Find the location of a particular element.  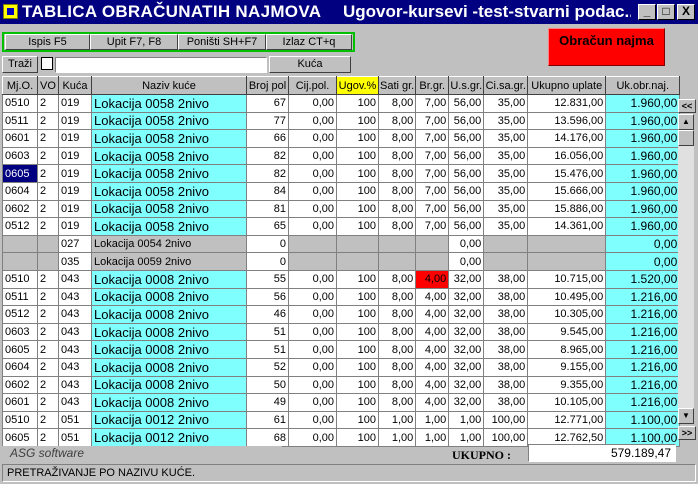

table-cell: 49 is located at coordinates (267, 402).